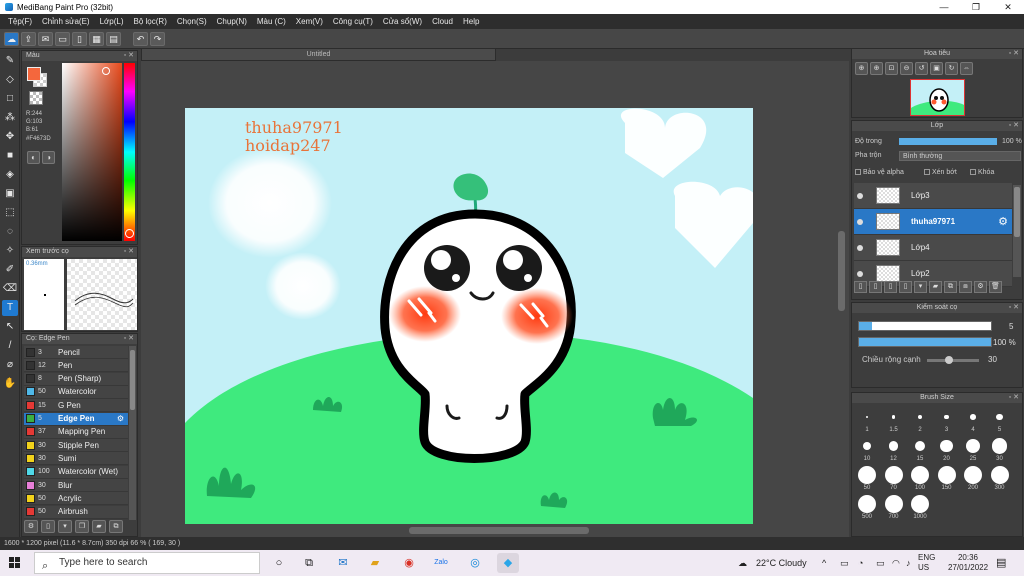 This screenshot has width=1024, height=576. I want to click on brush-item: 37 Mapping Pen, so click(76, 432).